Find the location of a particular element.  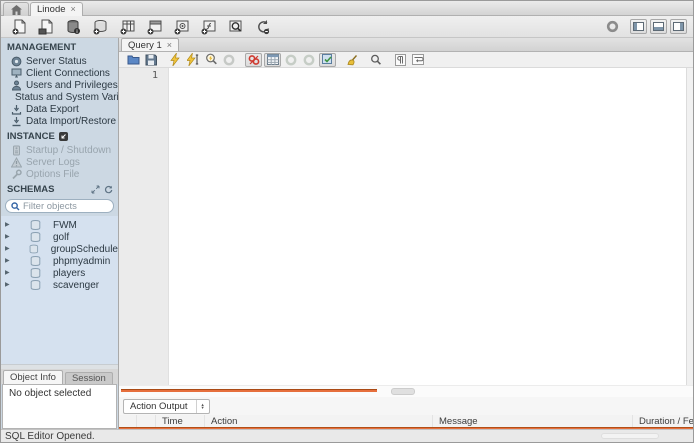

output-view-select: Action Output ▲ ▼ is located at coordinates (166, 406).